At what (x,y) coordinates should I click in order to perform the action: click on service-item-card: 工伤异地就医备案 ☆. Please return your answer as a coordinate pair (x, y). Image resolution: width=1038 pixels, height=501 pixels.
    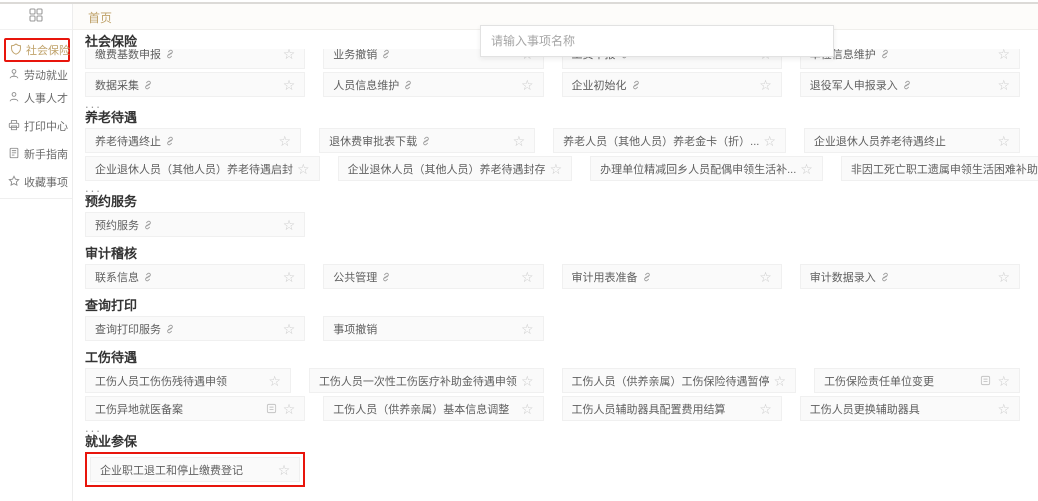
    Looking at the image, I should click on (195, 408).